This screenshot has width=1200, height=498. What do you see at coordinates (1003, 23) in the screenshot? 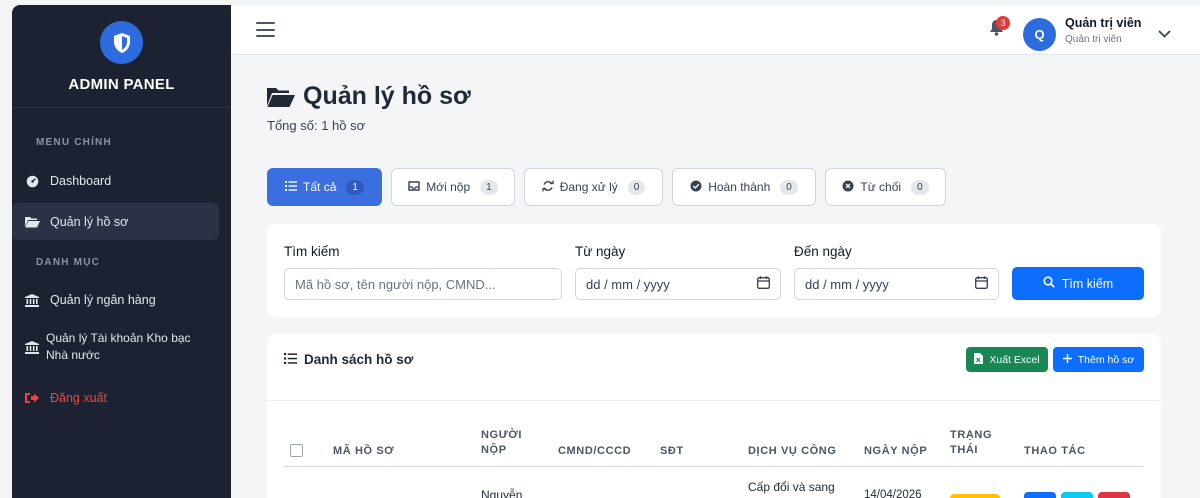
I see `notification-badge: 3` at bounding box center [1003, 23].